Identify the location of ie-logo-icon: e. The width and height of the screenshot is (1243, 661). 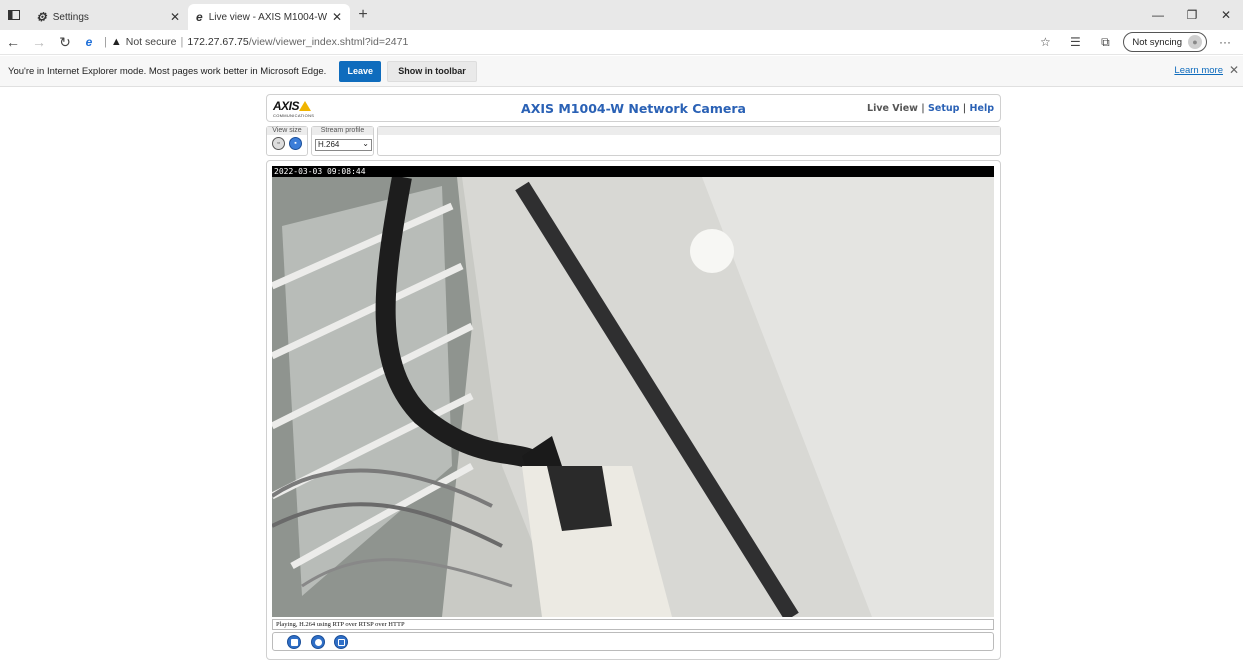
(199, 17).